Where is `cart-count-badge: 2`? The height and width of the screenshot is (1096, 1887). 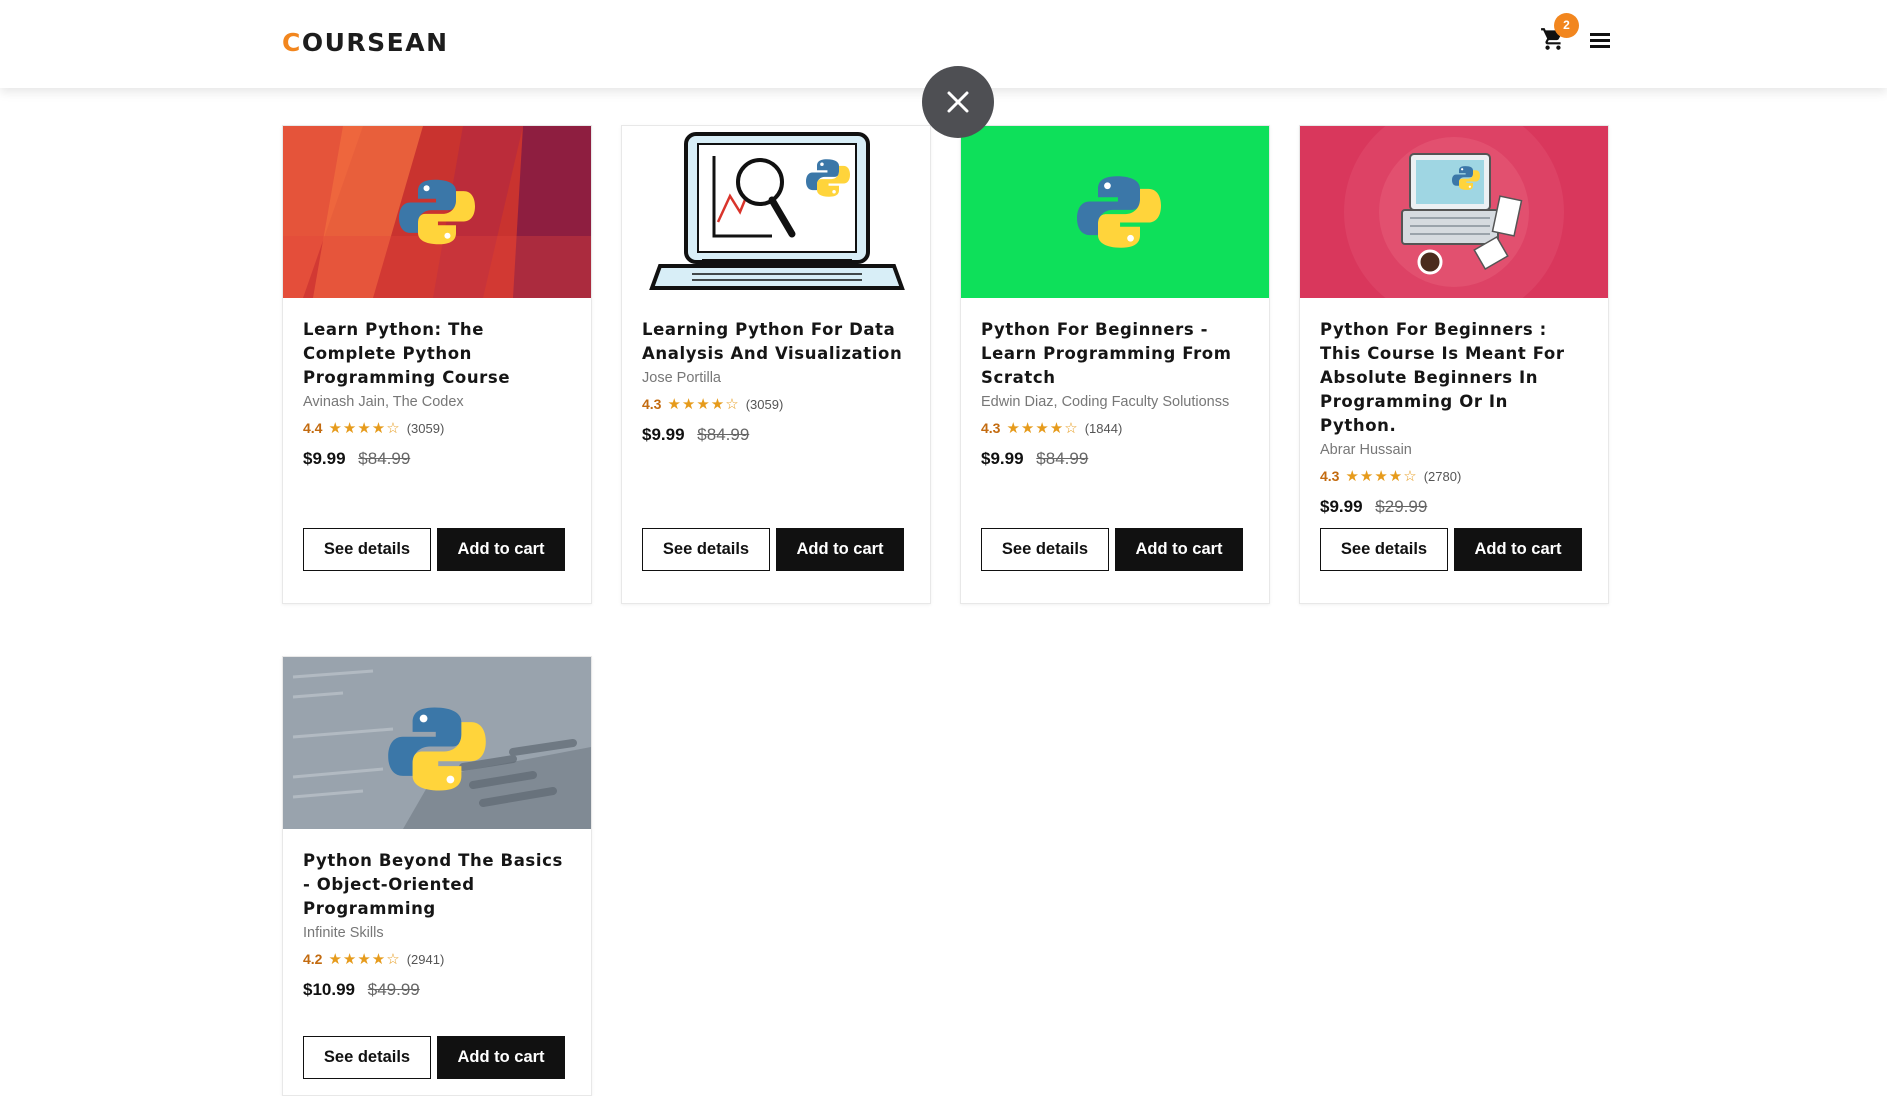
cart-count-badge: 2 is located at coordinates (1566, 25).